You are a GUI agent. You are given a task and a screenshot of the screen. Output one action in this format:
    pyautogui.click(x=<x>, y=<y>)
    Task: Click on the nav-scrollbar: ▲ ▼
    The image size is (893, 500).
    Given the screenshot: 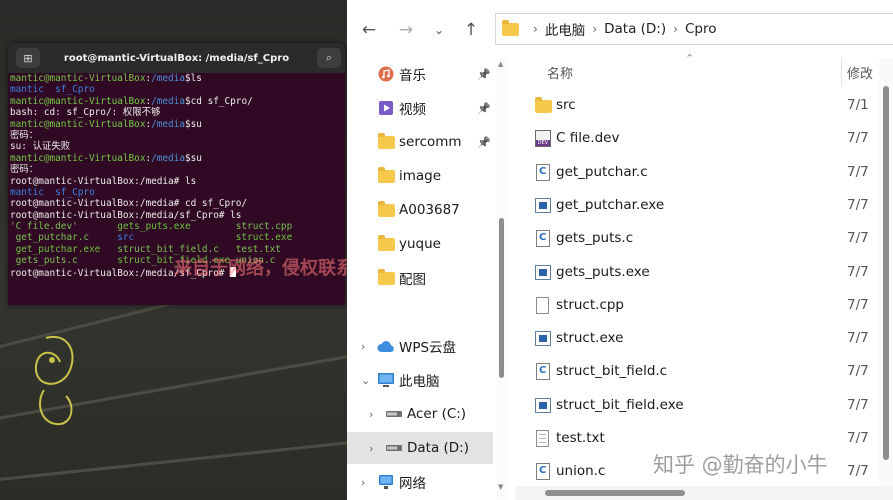 What is the action you would take?
    pyautogui.click(x=502, y=279)
    